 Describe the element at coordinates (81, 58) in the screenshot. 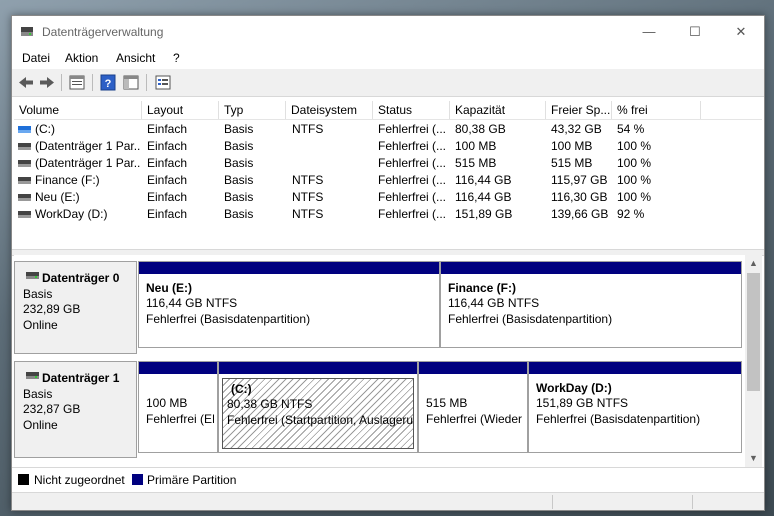

I see `menu-aktion: Aktion` at that location.